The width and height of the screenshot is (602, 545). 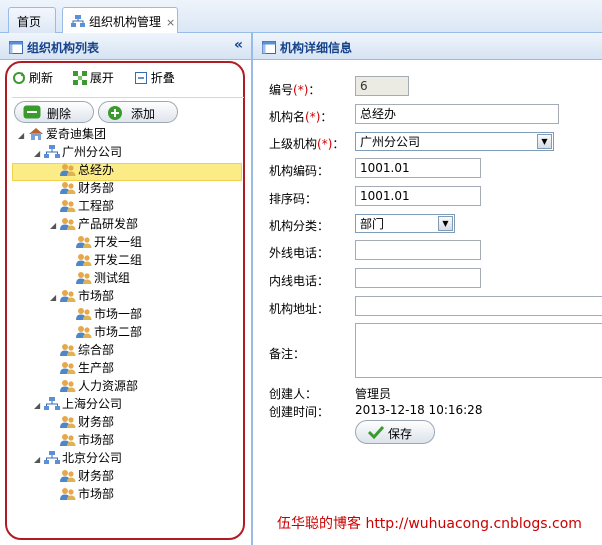 What do you see at coordinates (82, 476) in the screenshot?
I see `tree-node-bj-cwb: 财务部` at bounding box center [82, 476].